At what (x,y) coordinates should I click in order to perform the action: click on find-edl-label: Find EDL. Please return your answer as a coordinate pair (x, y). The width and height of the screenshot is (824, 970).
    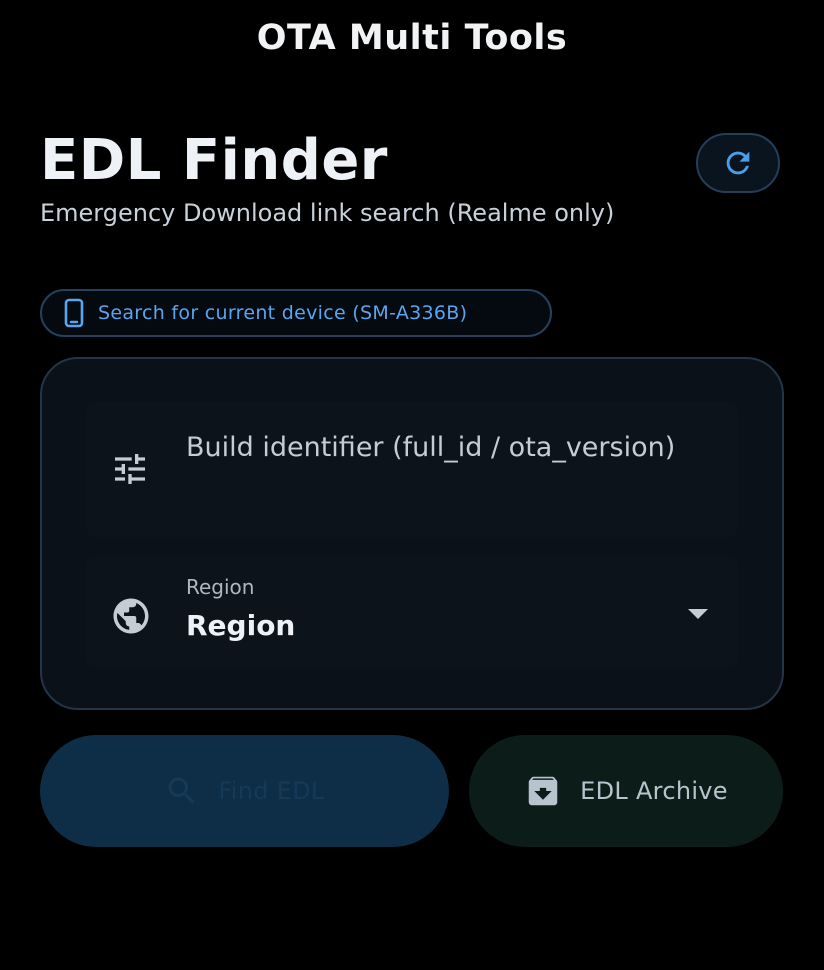
    Looking at the image, I should click on (271, 791).